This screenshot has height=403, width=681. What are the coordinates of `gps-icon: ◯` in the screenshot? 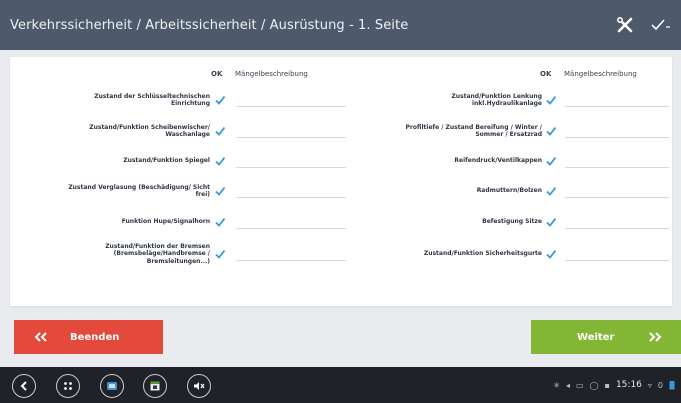 It's located at (594, 385).